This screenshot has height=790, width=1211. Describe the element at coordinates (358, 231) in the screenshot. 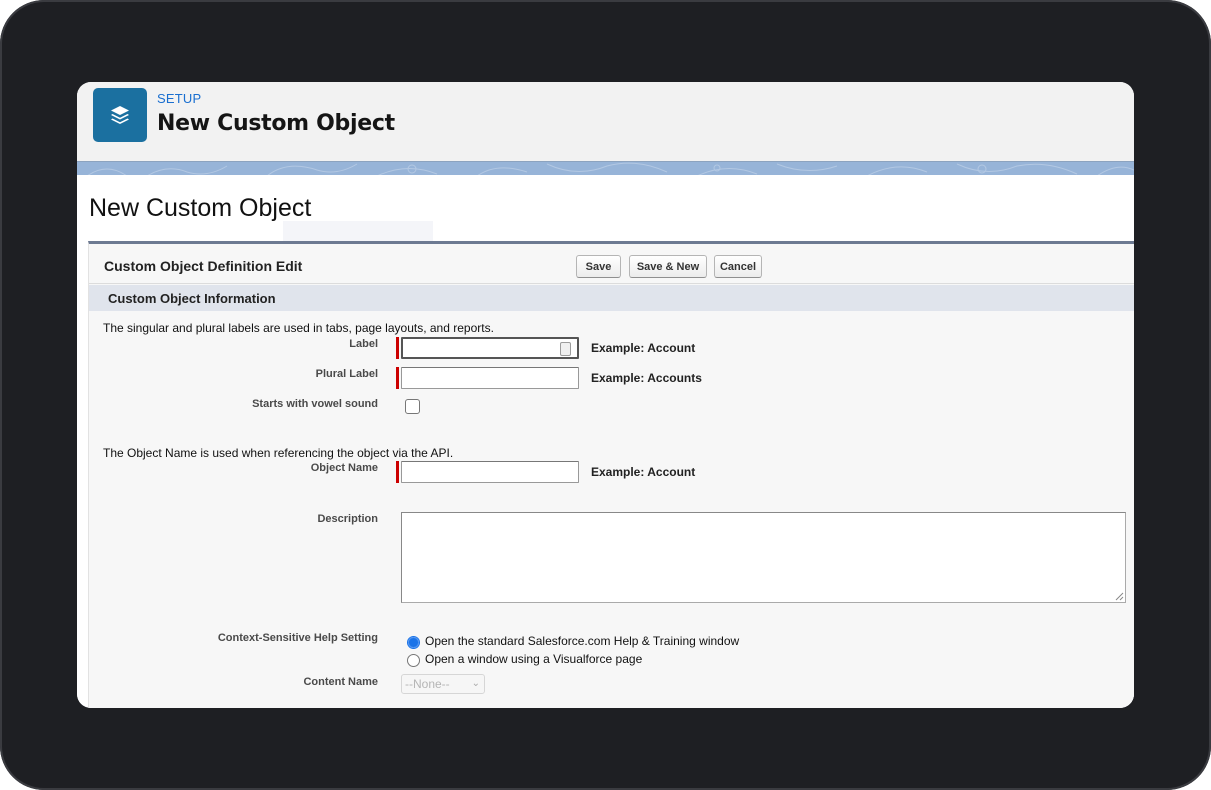

I see `title-underlay` at that location.